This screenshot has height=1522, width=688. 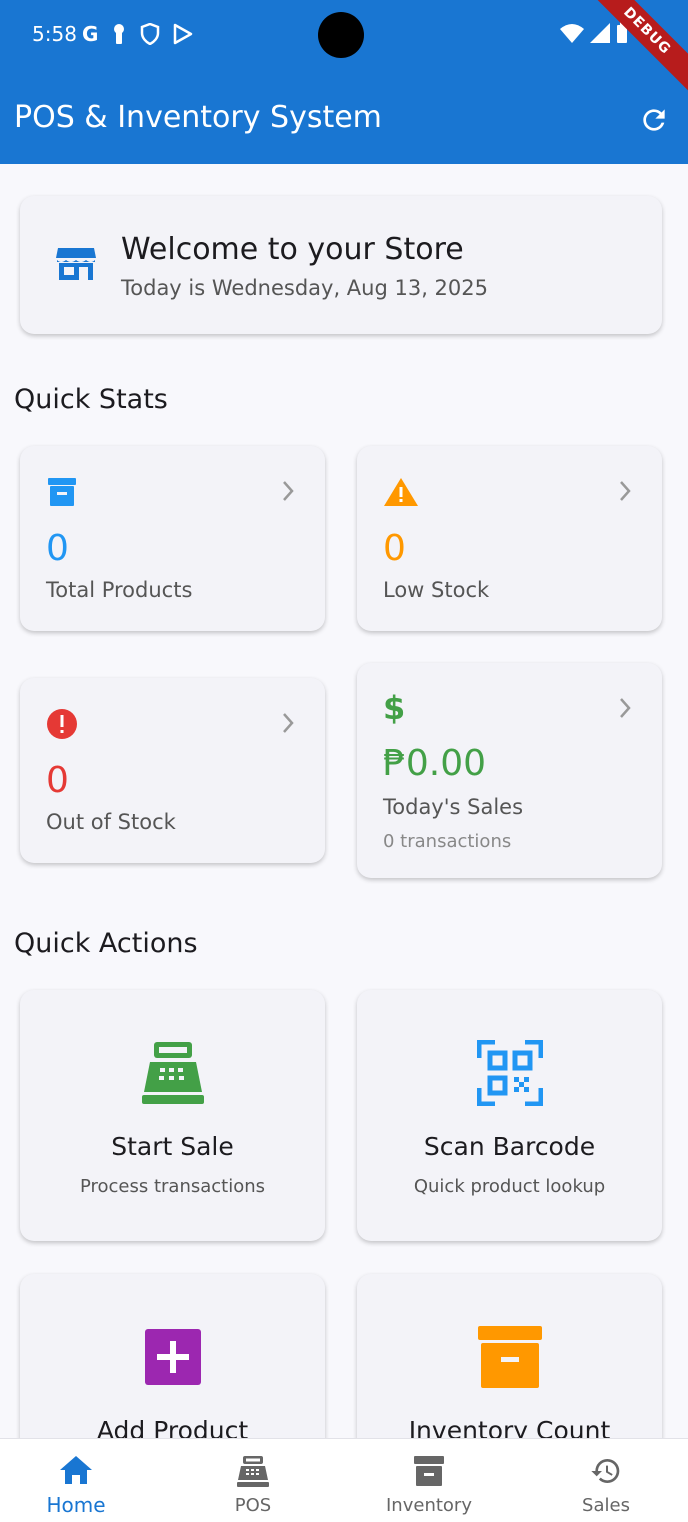 I want to click on page-title: POS & Inventory System, so click(x=198, y=117).